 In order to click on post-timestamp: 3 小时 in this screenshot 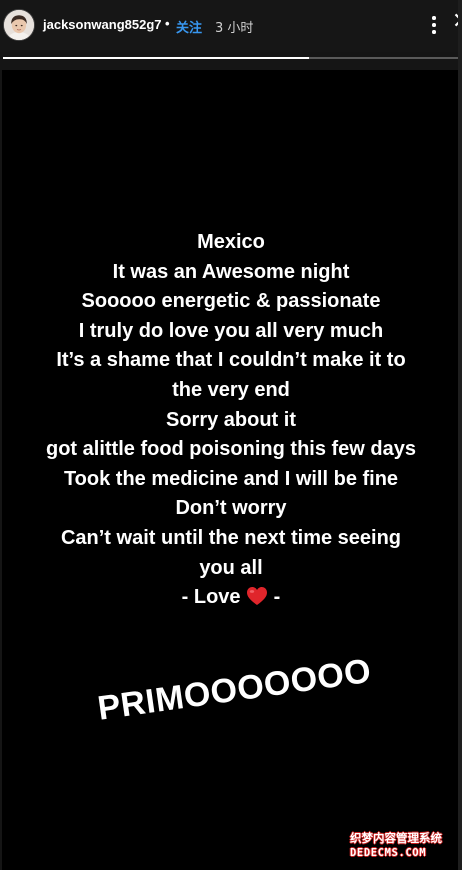, I will do `click(234, 28)`.